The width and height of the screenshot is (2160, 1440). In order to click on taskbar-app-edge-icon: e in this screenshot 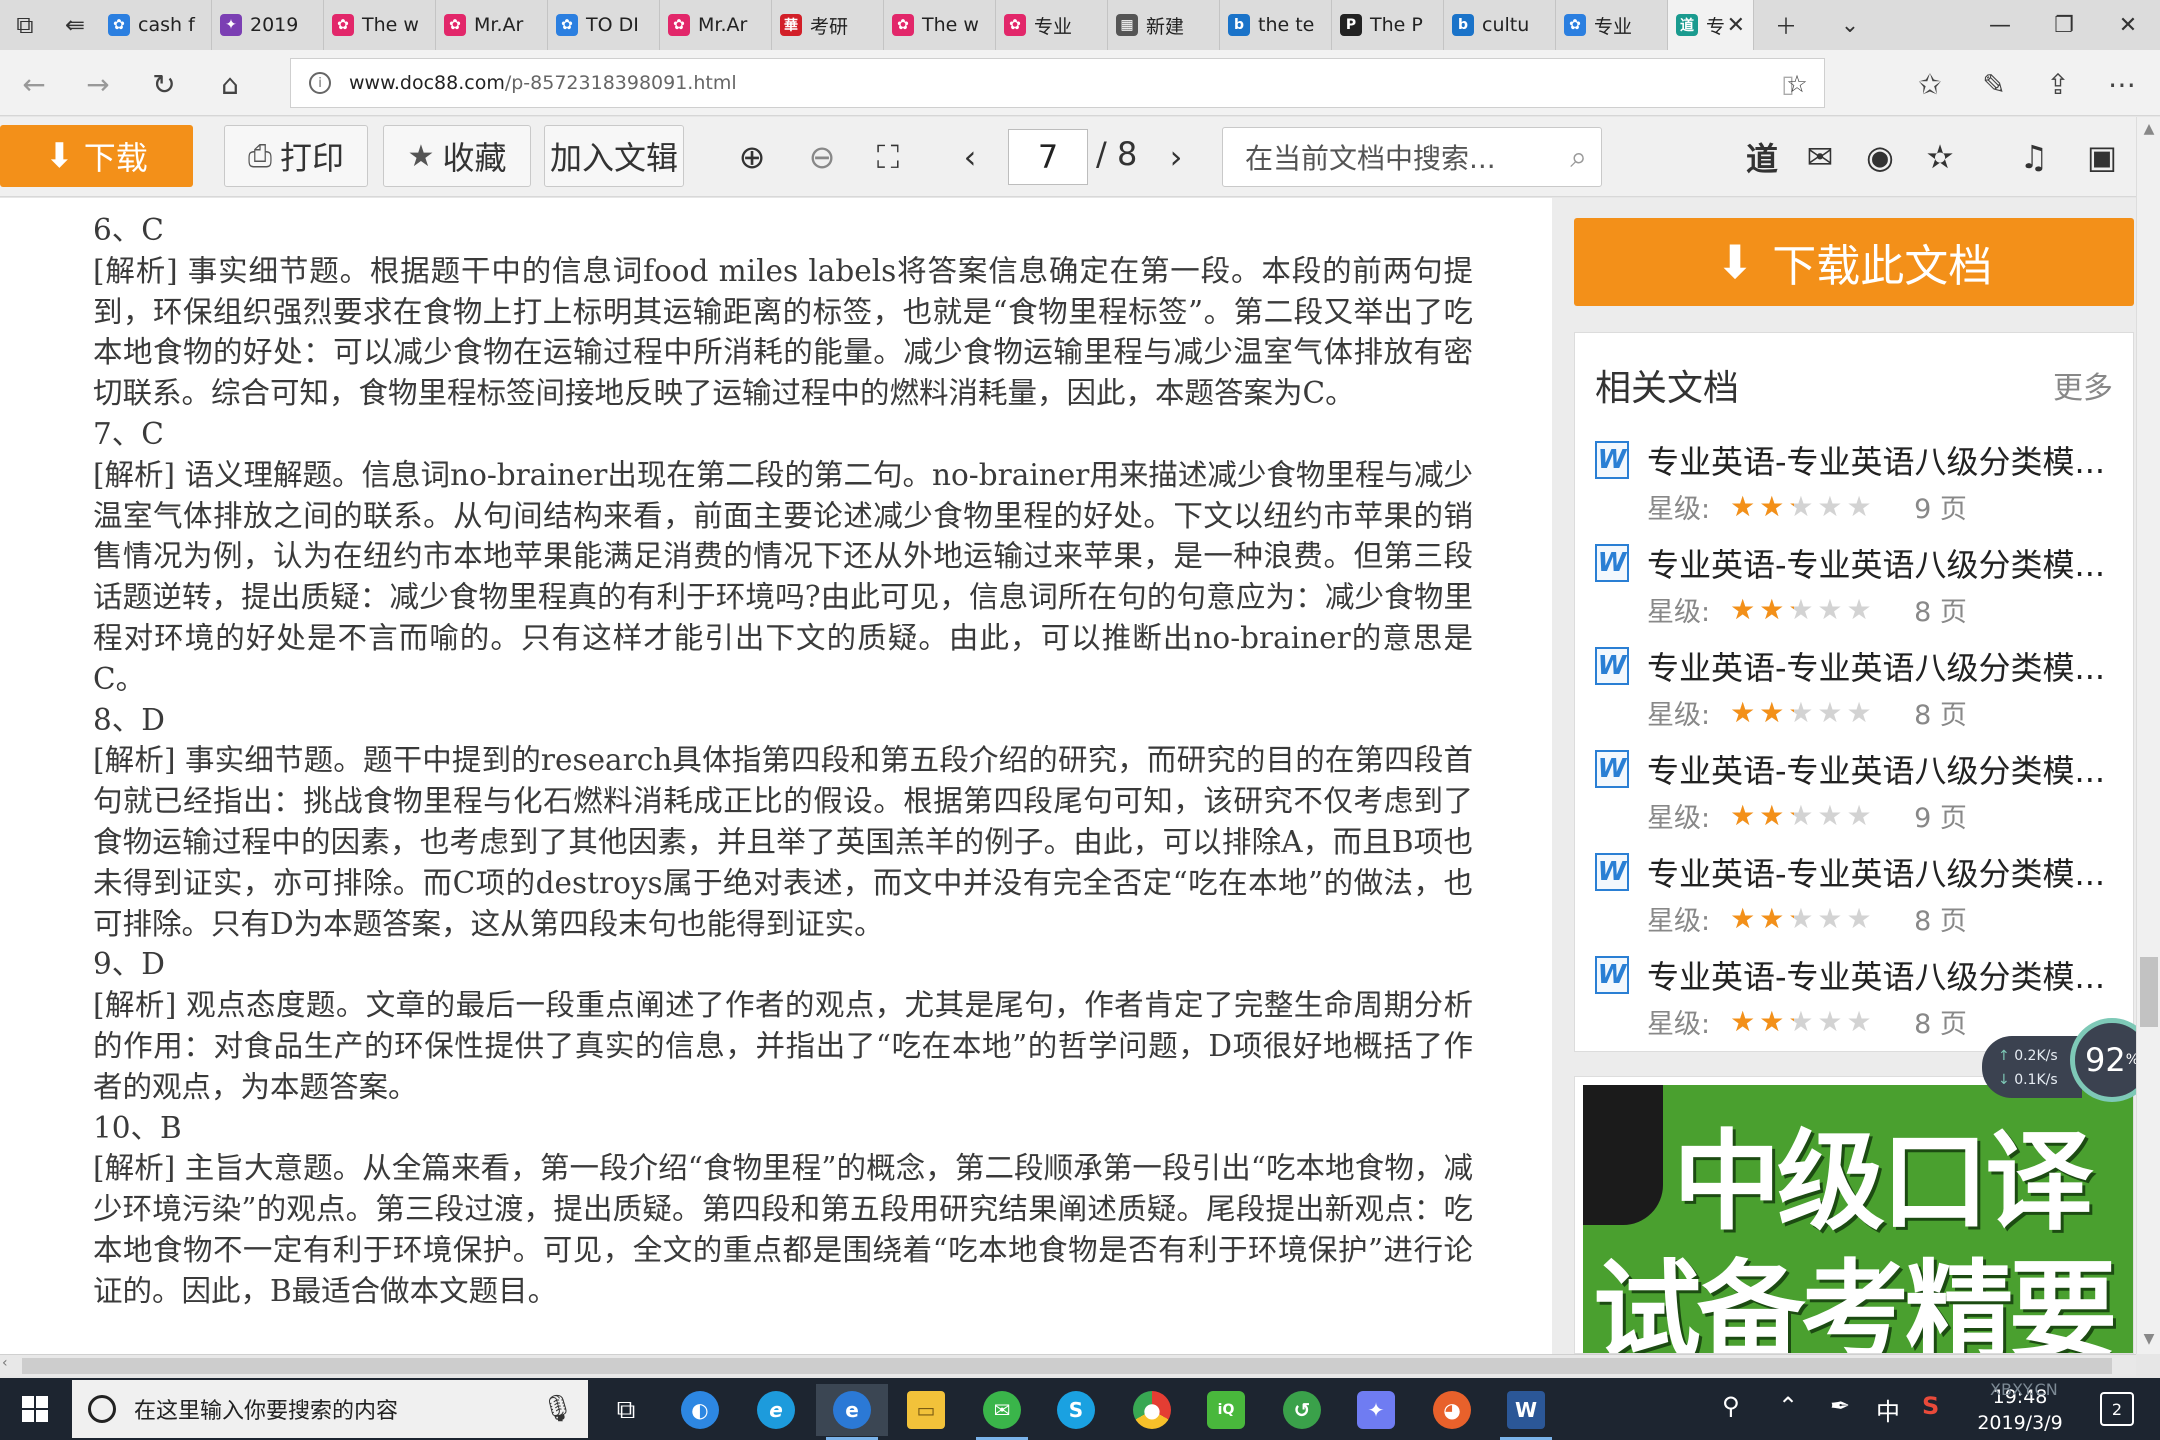, I will do `click(852, 1412)`.